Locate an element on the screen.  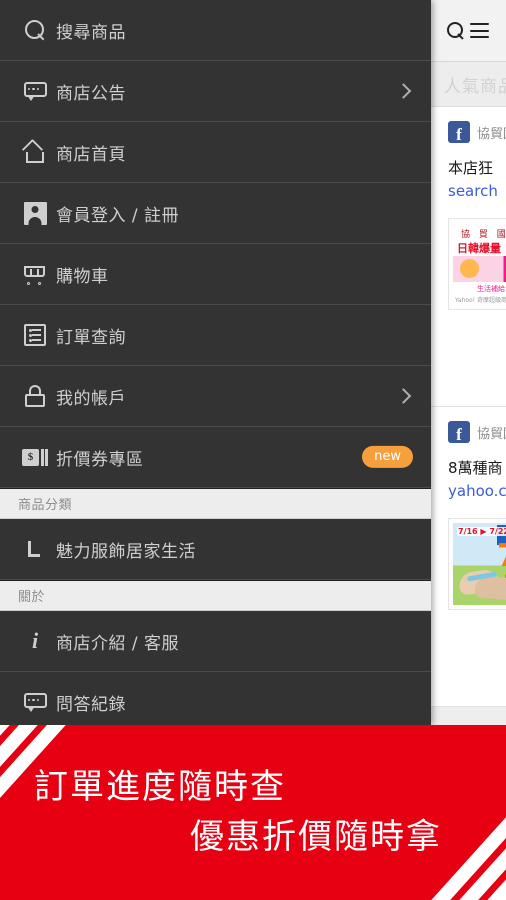
subitem-icon is located at coordinates (35, 549).